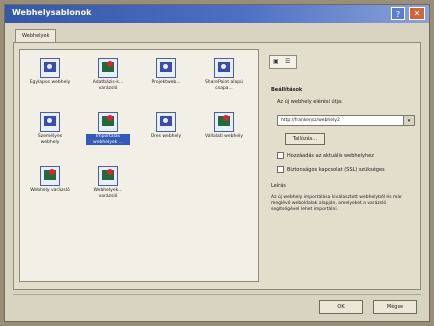  Describe the element at coordinates (310, 102) in the screenshot. I see `location-label: Az új webhely elérési útja:` at that location.